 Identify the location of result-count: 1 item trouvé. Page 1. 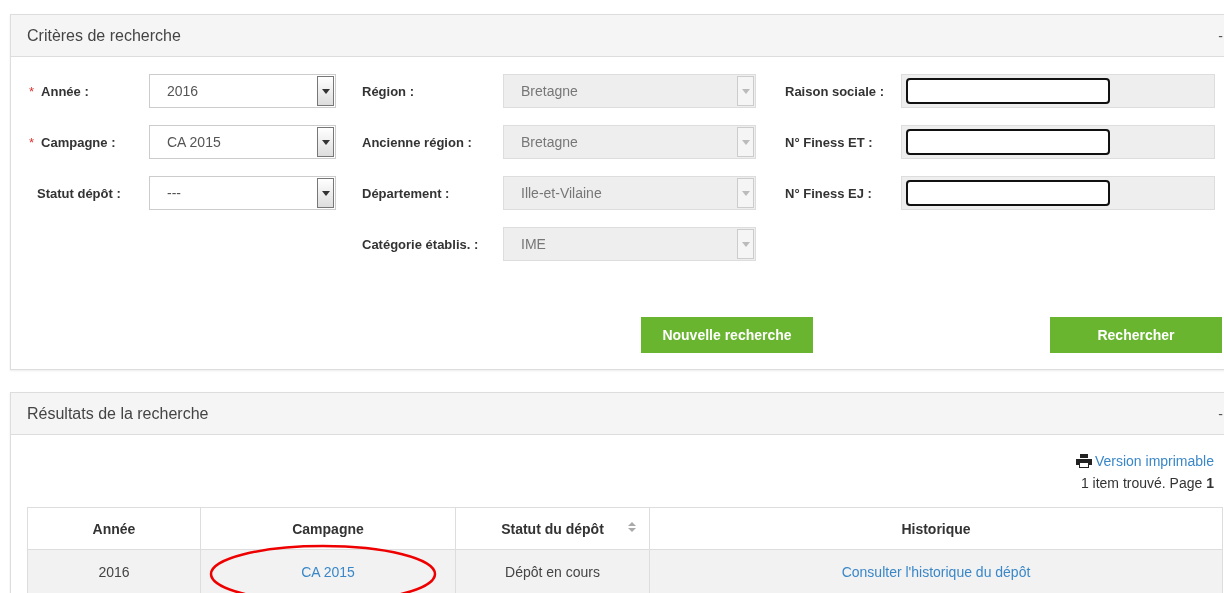
(1147, 483).